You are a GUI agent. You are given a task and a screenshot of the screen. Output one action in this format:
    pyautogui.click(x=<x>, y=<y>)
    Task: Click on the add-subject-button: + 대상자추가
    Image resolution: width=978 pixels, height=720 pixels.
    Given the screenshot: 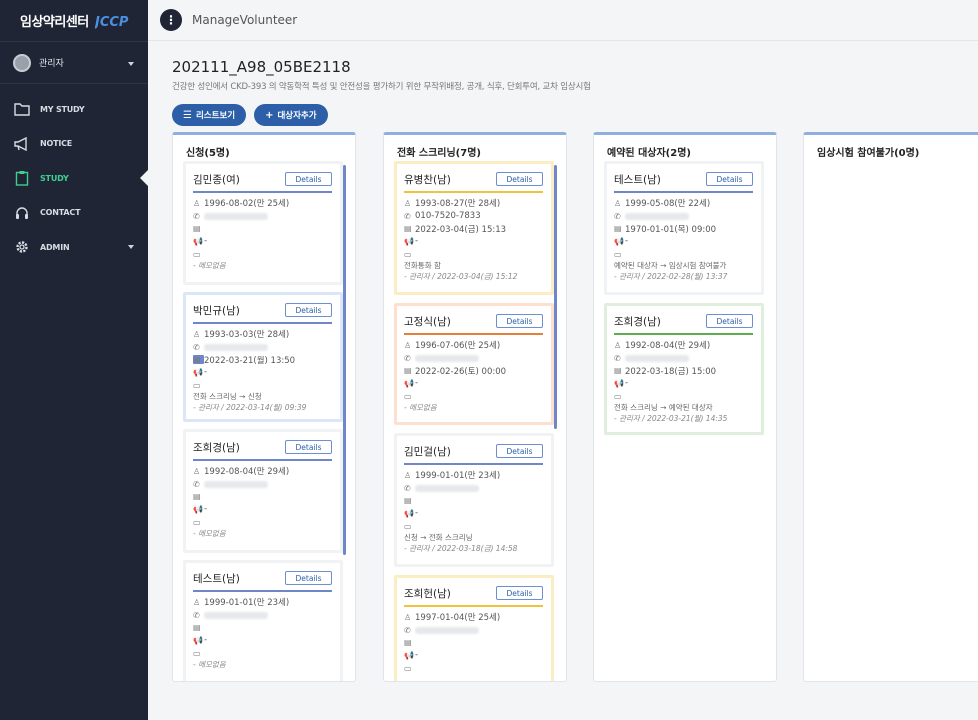 What is the action you would take?
    pyautogui.click(x=291, y=115)
    